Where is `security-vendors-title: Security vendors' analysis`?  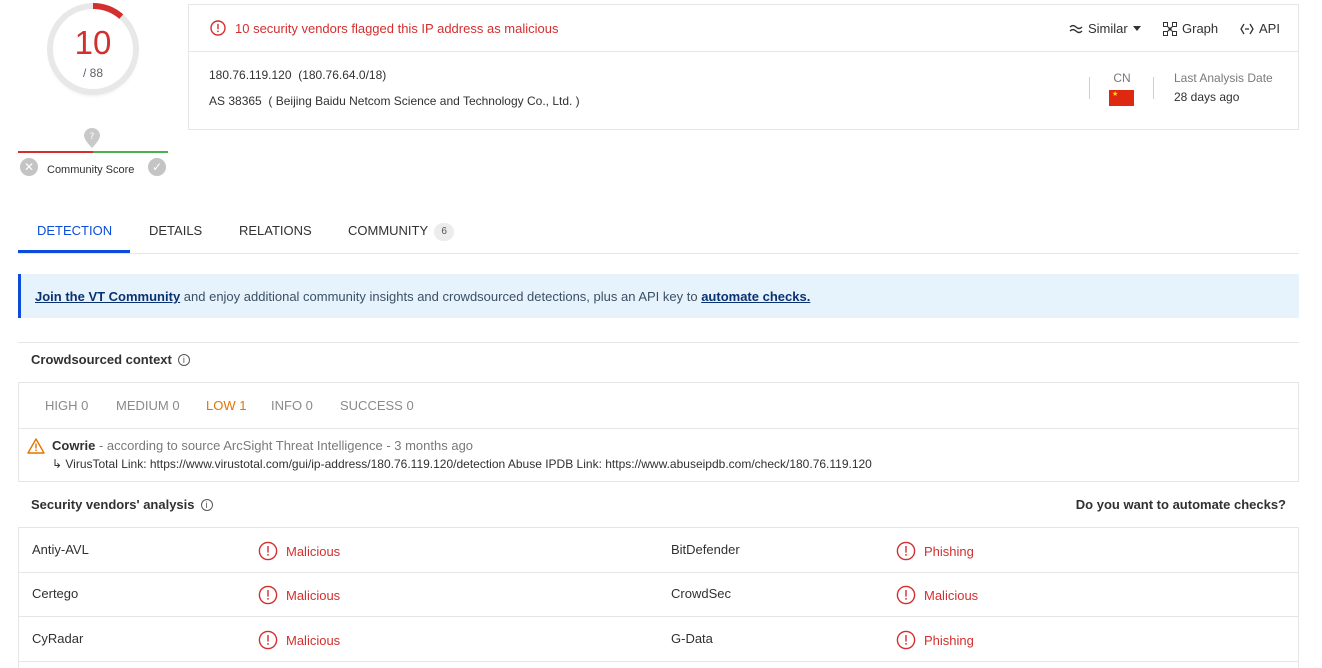
security-vendors-title: Security vendors' analysis is located at coordinates (113, 504).